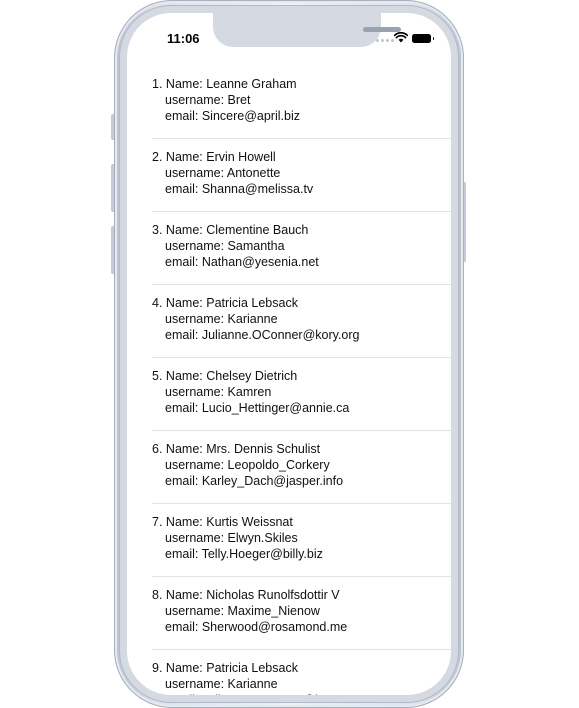 Image resolution: width=579 pixels, height=708 pixels. What do you see at coordinates (278, 465) in the screenshot?
I see `user-username: Leopoldo_Corkery` at bounding box center [278, 465].